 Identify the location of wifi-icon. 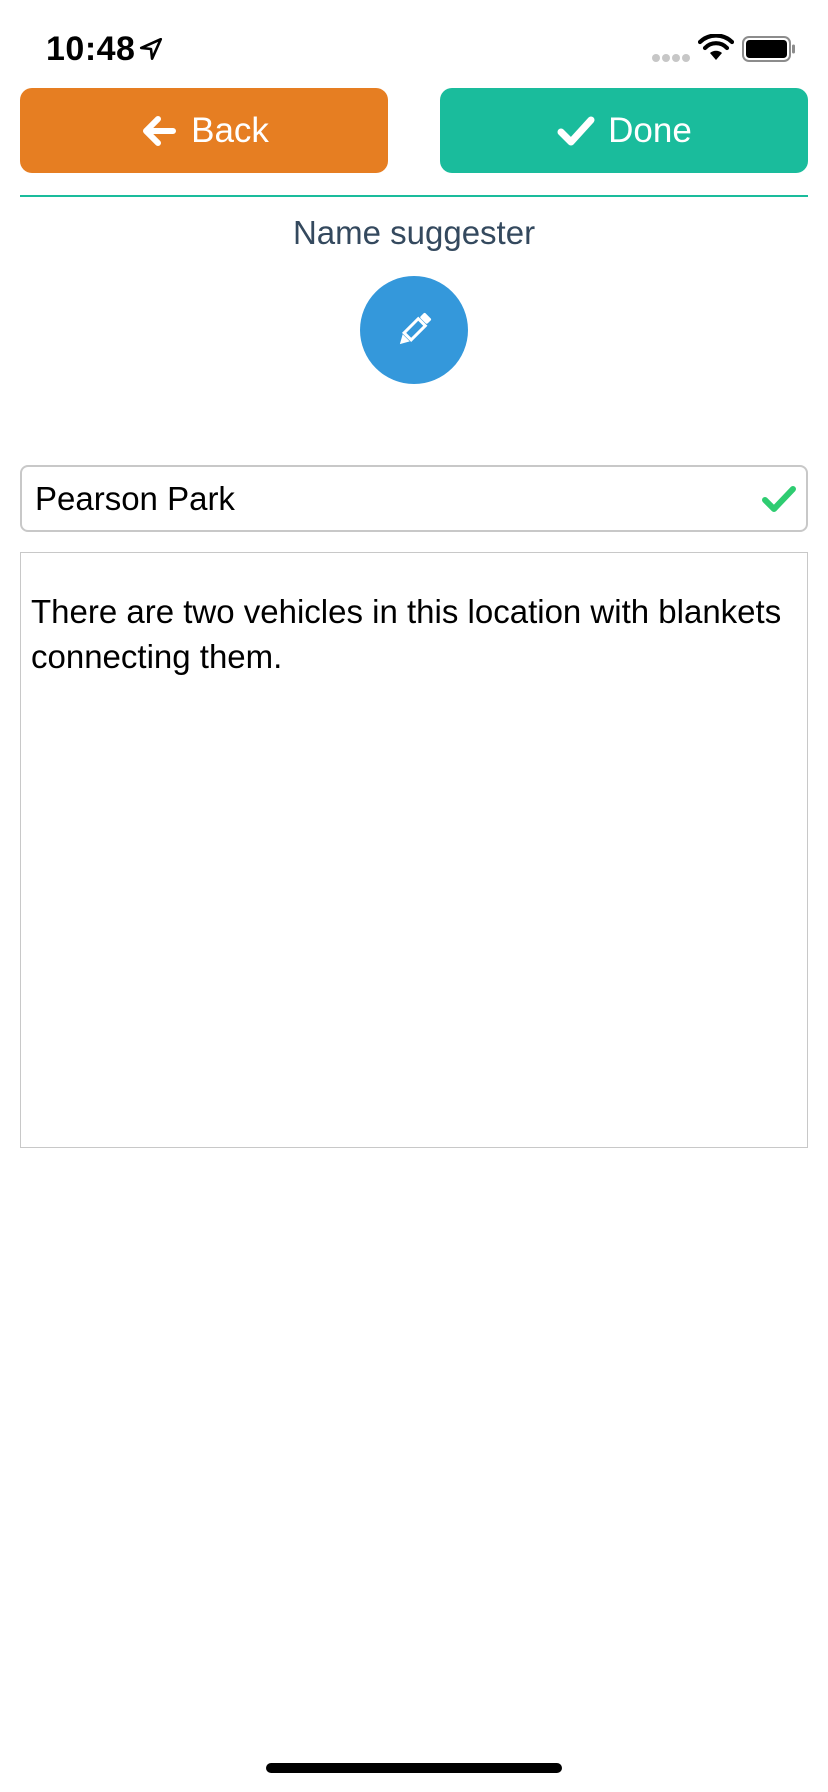
(716, 47).